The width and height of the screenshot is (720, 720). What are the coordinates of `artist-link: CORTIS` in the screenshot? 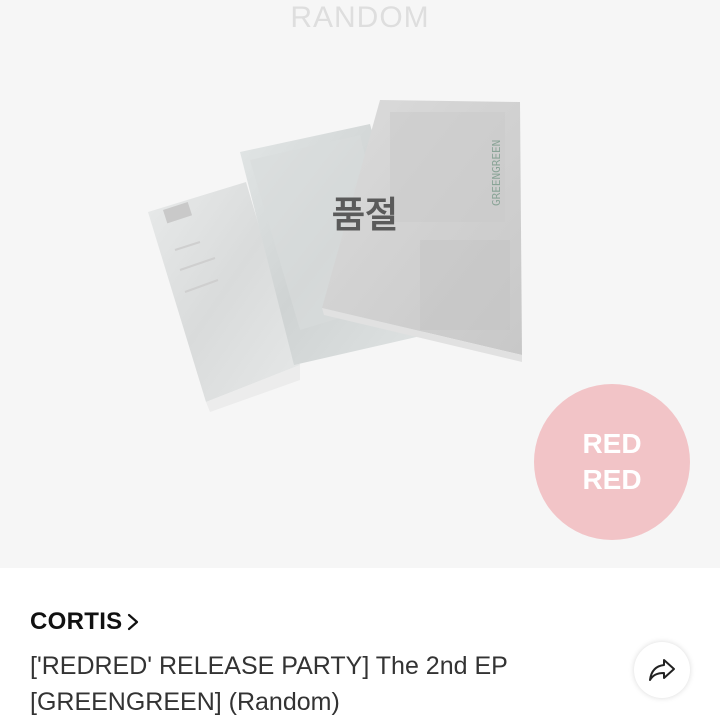 It's located at (85, 622).